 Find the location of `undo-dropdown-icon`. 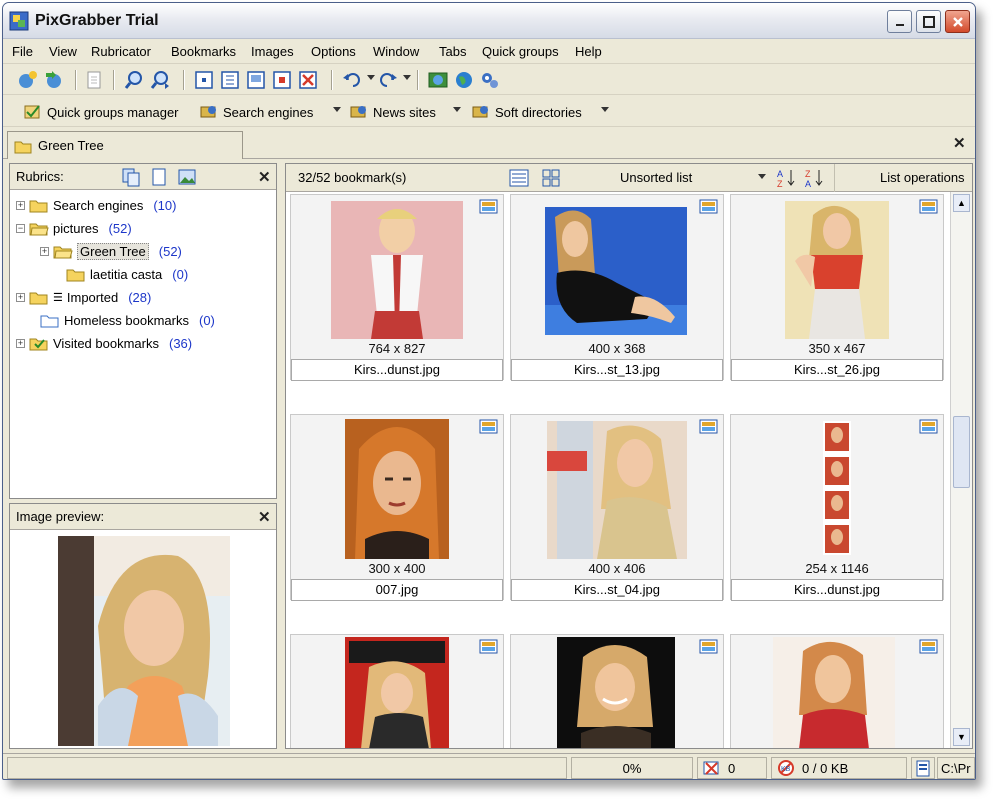

undo-dropdown-icon is located at coordinates (371, 77).